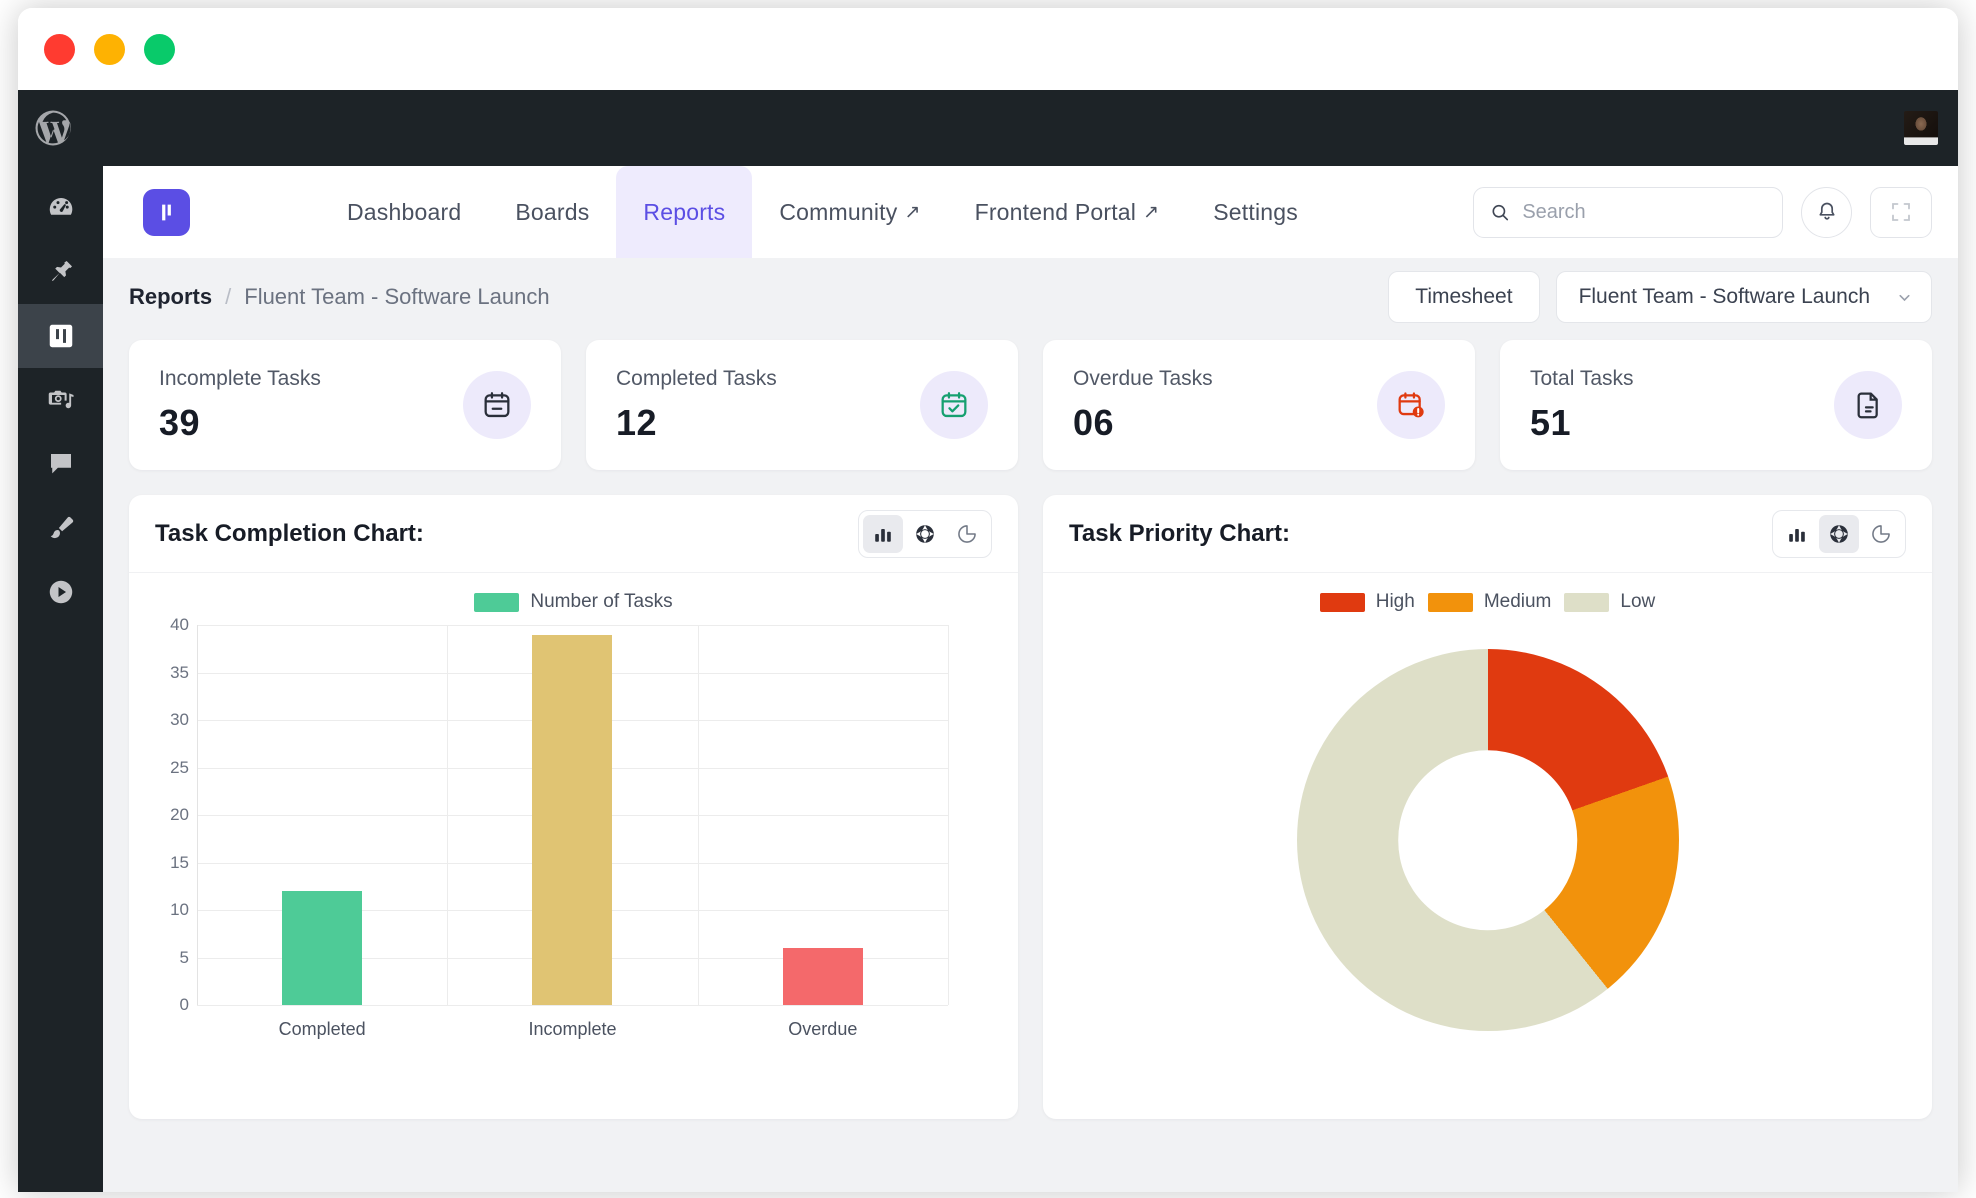 The height and width of the screenshot is (1198, 1976). What do you see at coordinates (179, 909) in the screenshot?
I see `y-axis-tick: 10` at bounding box center [179, 909].